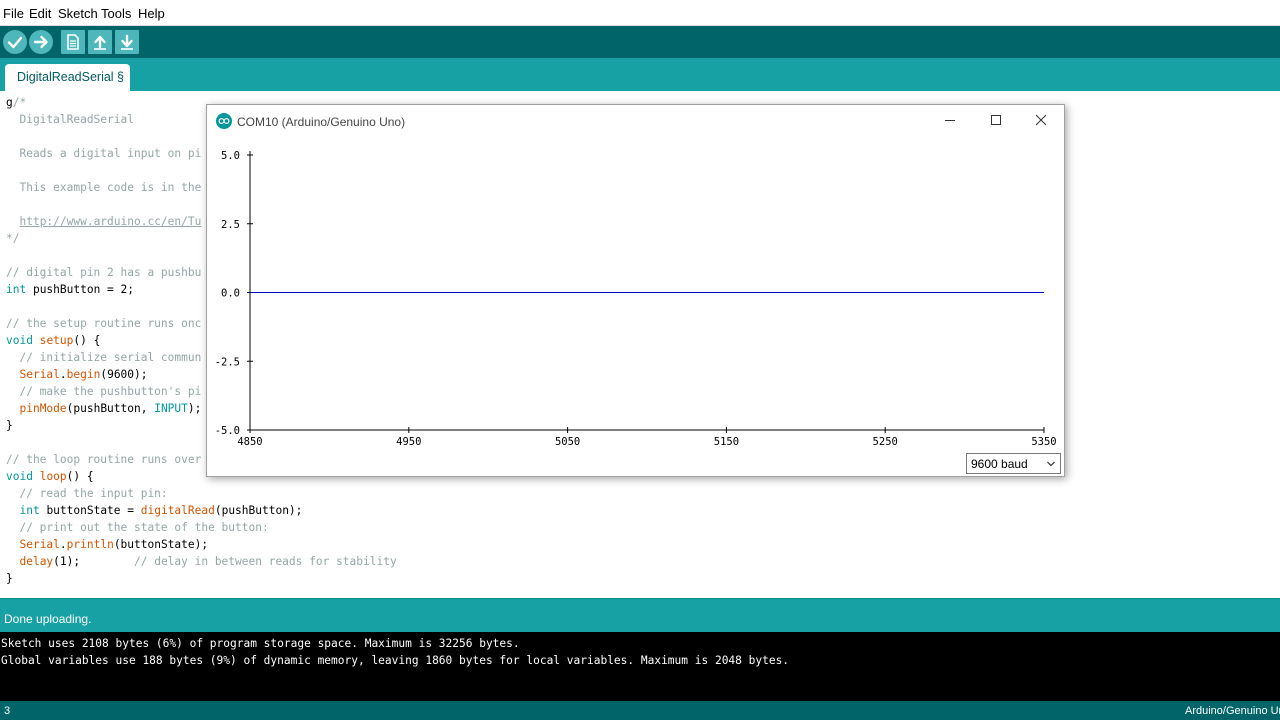 The image size is (1280, 720). I want to click on y-tick-label: 5.0, so click(230, 156).